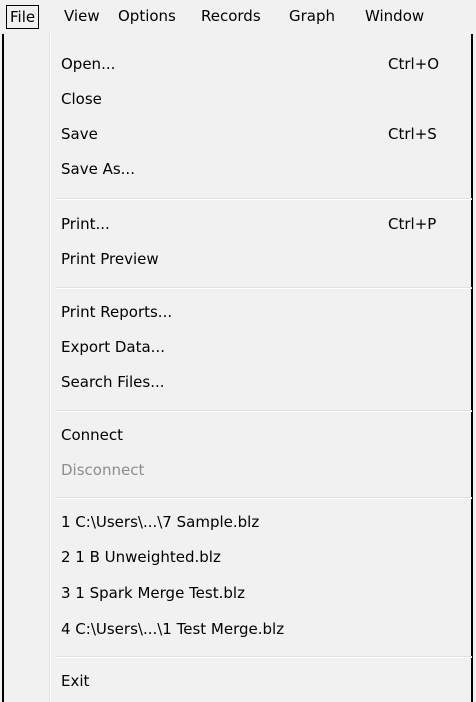 This screenshot has height=702, width=476. What do you see at coordinates (412, 134) in the screenshot?
I see `shortcut-save: Ctrl+S` at bounding box center [412, 134].